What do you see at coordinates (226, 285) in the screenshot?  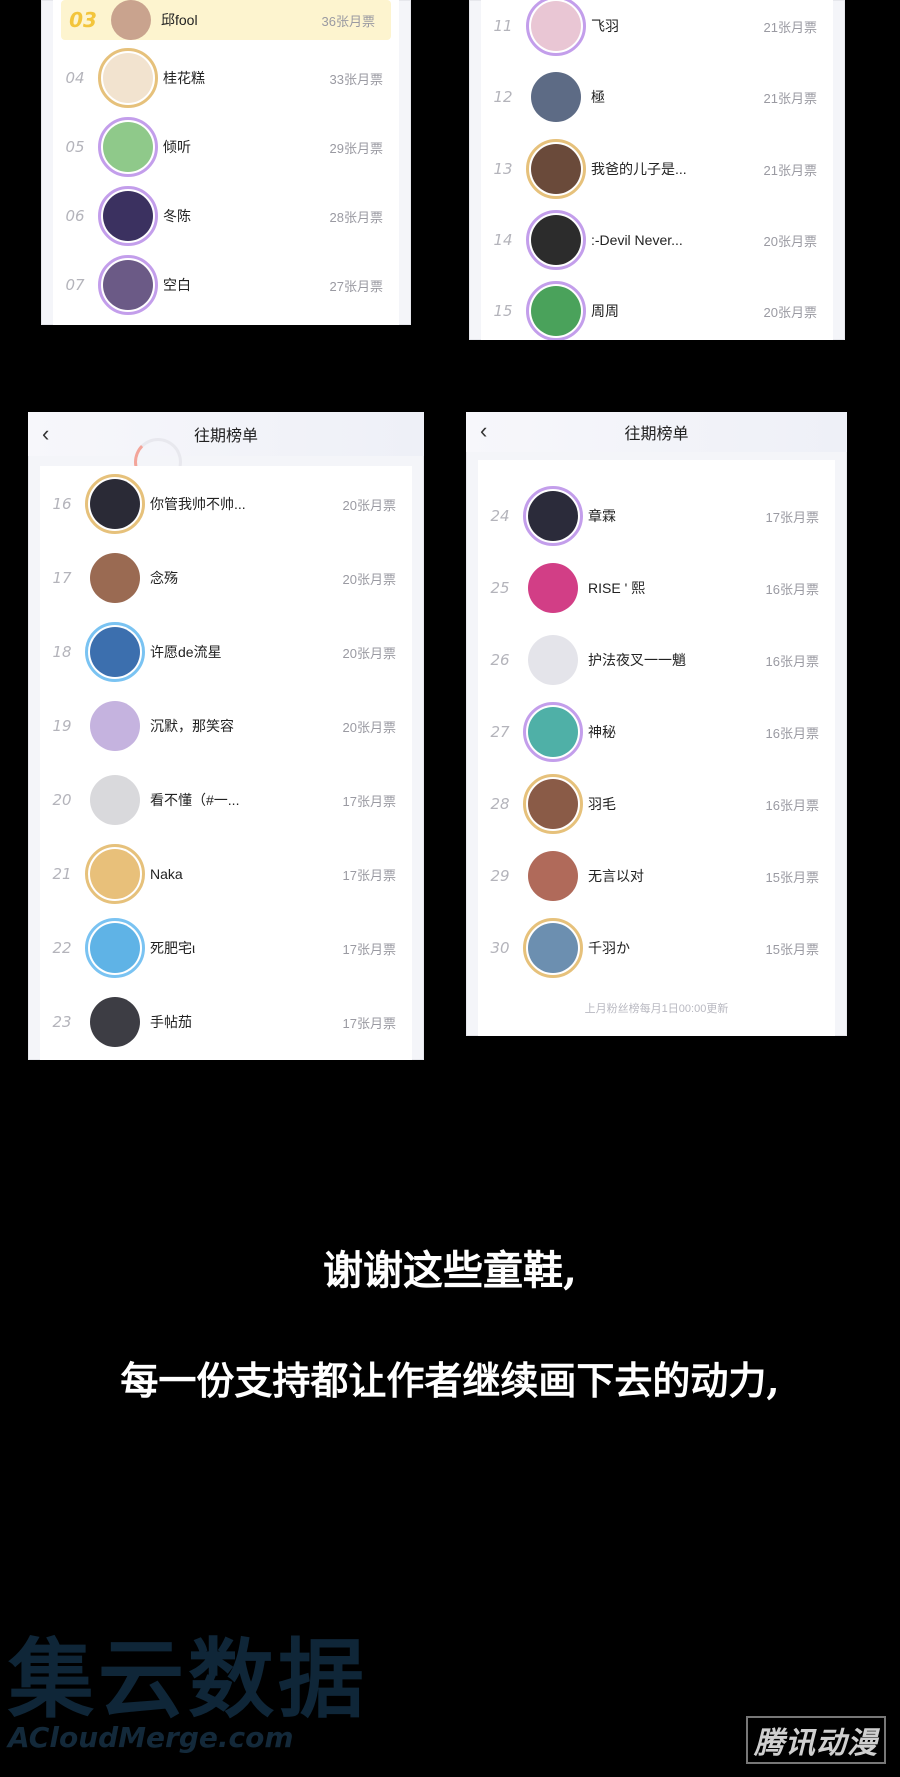 I see `table-row: 07 空白 27张月票` at bounding box center [226, 285].